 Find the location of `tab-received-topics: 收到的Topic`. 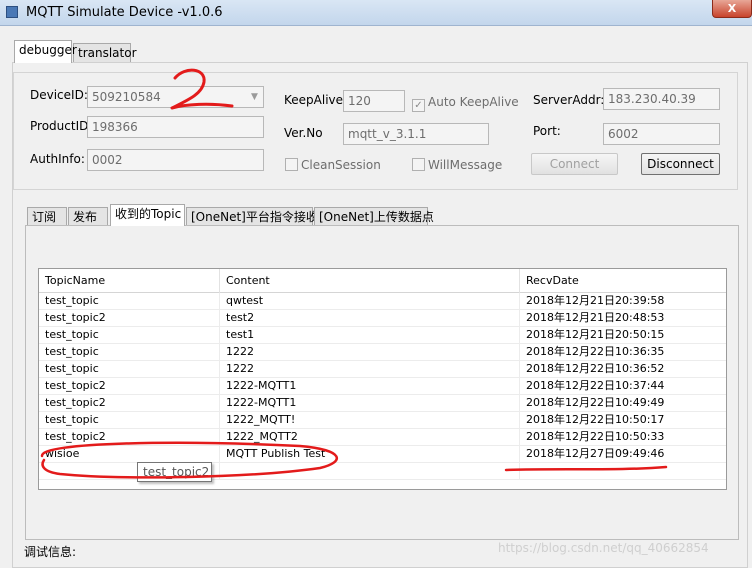

tab-received-topics: 收到的Topic is located at coordinates (147, 215).